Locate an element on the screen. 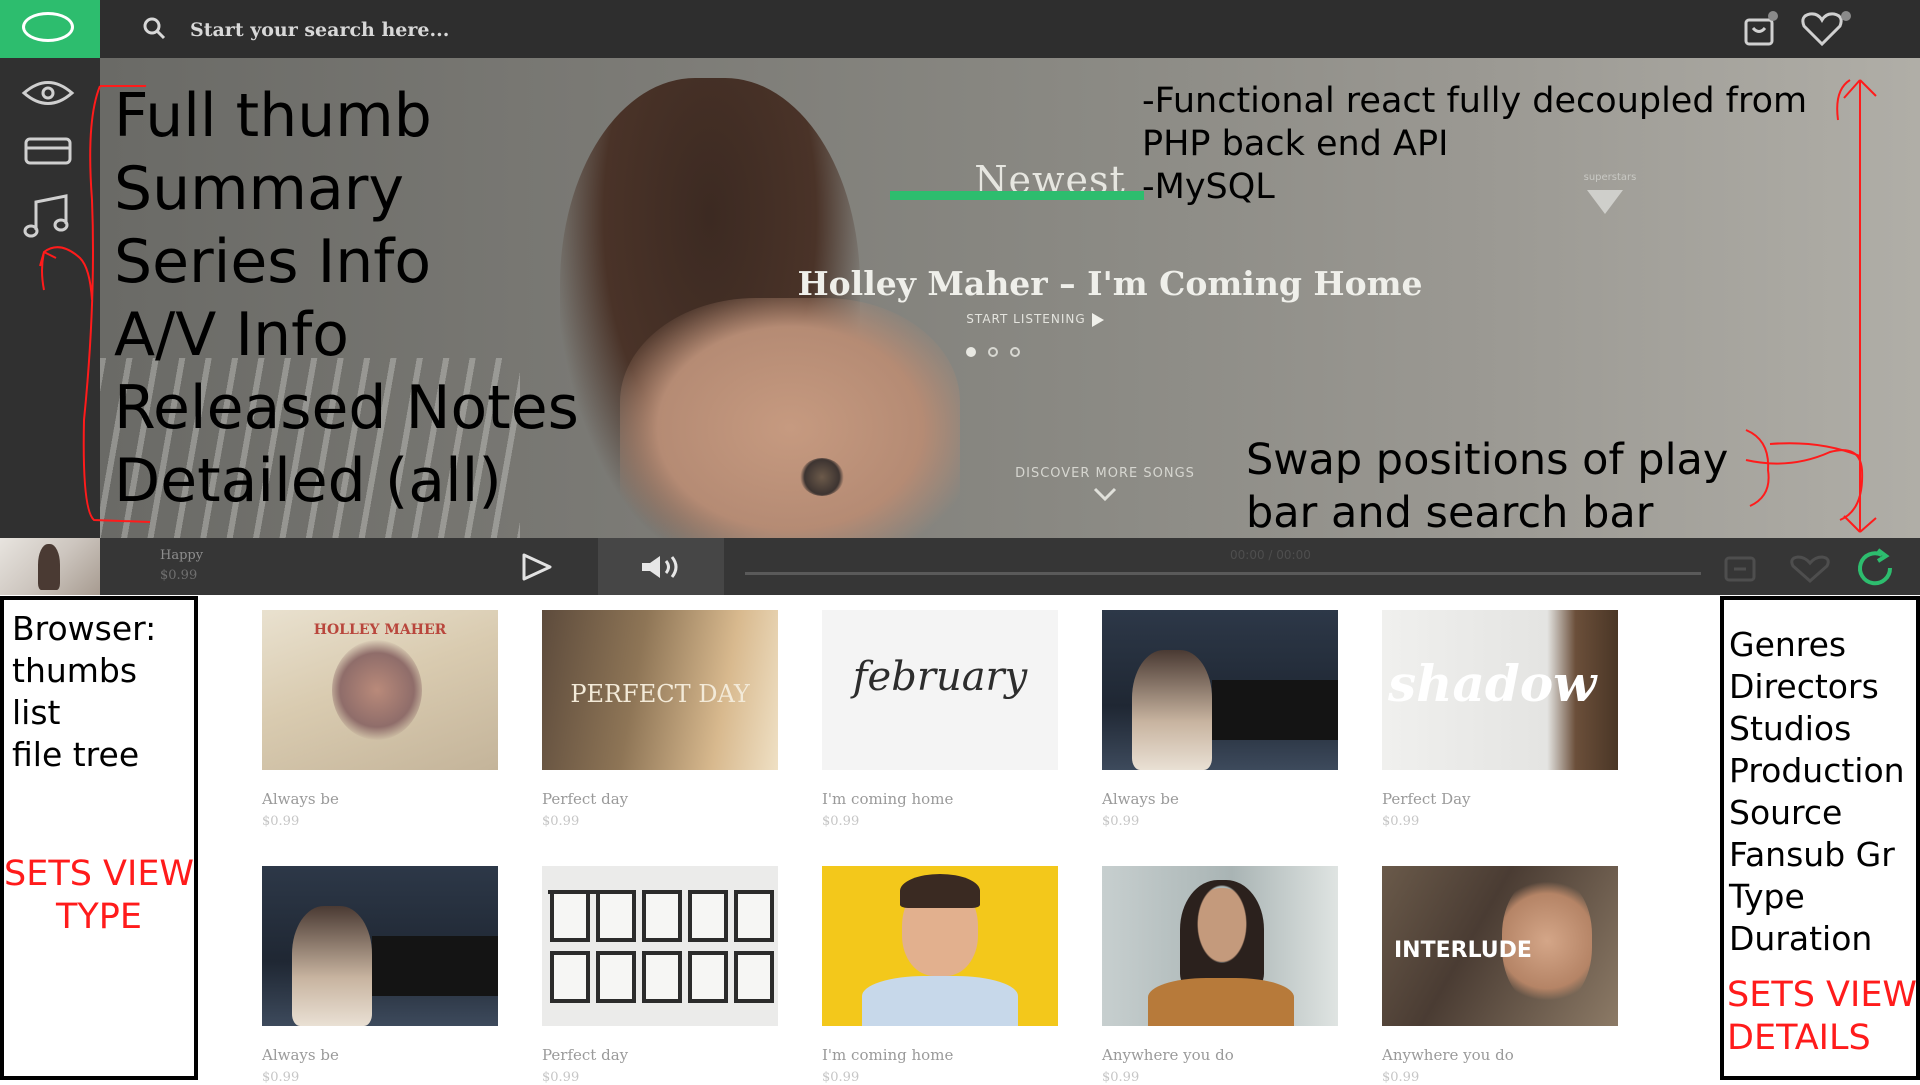 Image resolution: width=1920 pixels, height=1085 pixels. browser-panel-options: Browser: thumbs list file tree is located at coordinates (84, 692).